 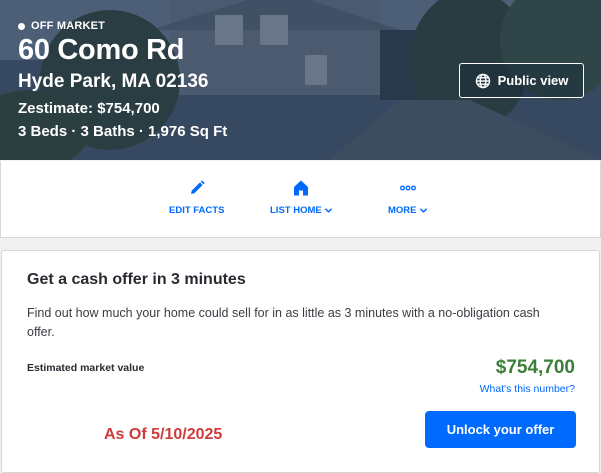 What do you see at coordinates (86, 368) in the screenshot?
I see `estimated-value-label: Estimated market value` at bounding box center [86, 368].